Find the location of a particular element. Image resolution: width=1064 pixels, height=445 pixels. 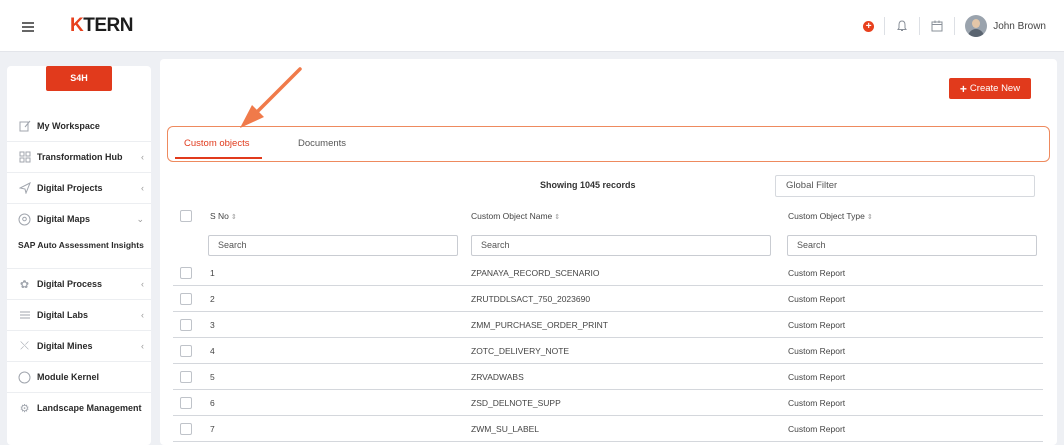

map-icon is located at coordinates (24, 219).